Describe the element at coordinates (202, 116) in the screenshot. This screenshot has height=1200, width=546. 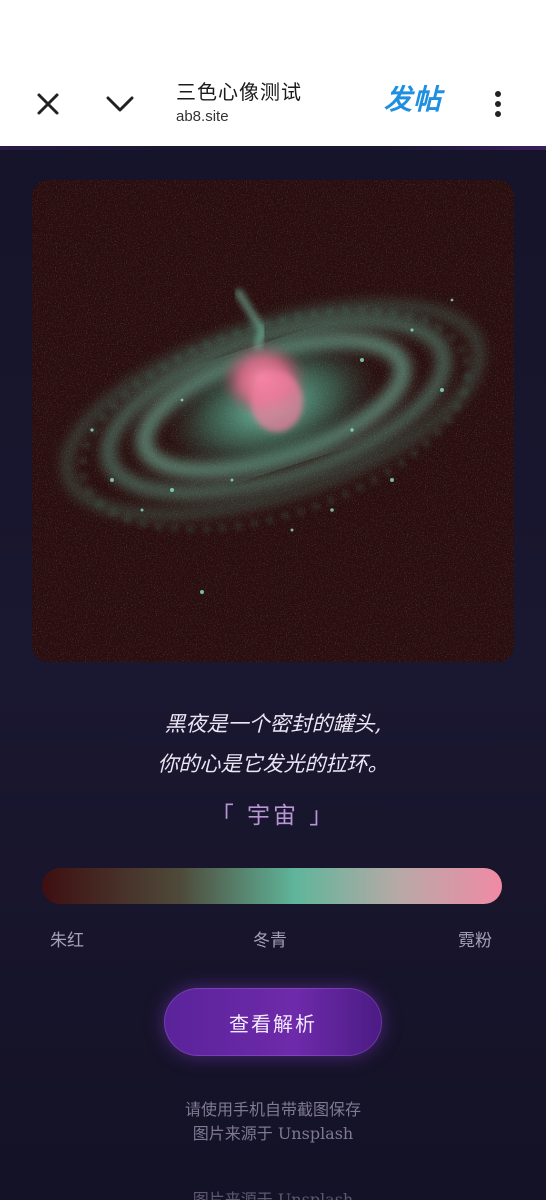
I see `page-domain: ab8.site` at that location.